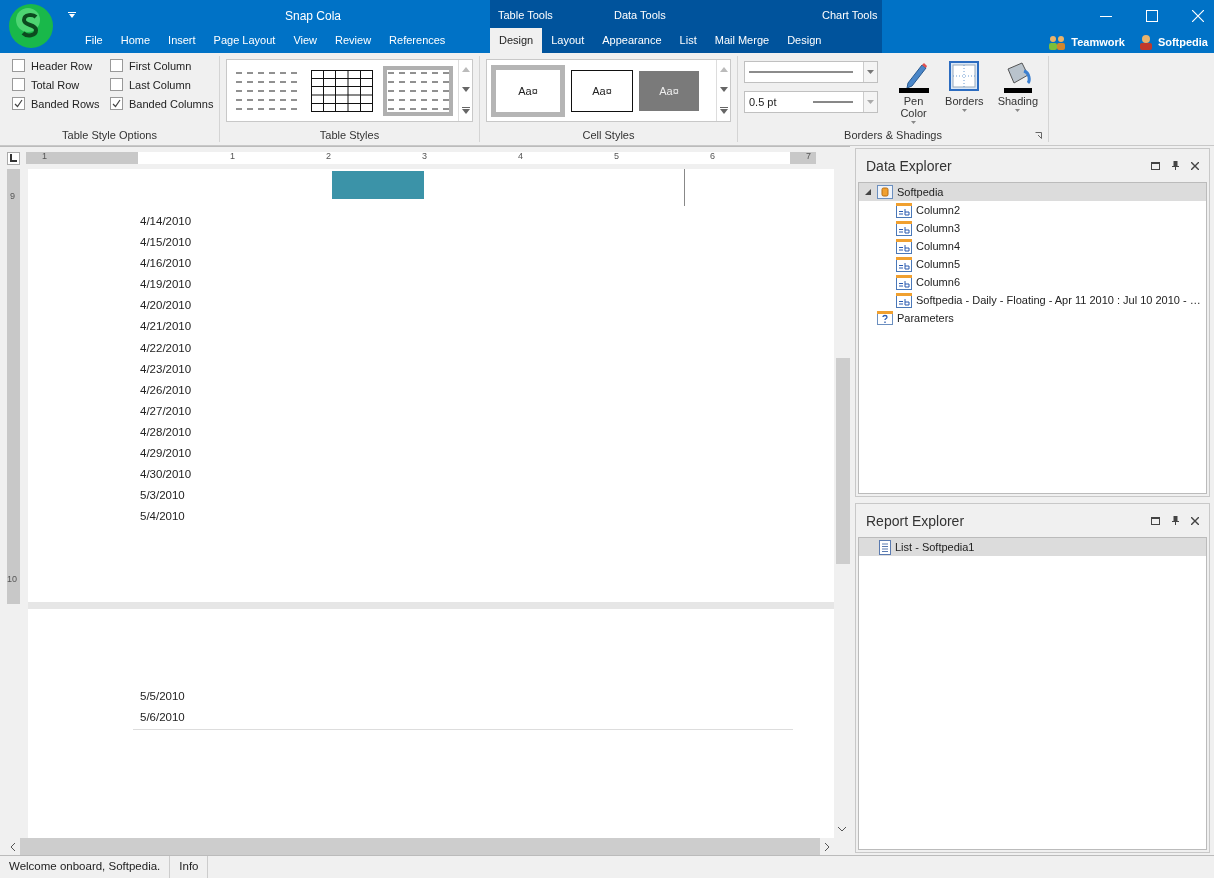 This screenshot has height=878, width=1214. What do you see at coordinates (160, 65) in the screenshot?
I see `checkbox-label: First Column` at bounding box center [160, 65].